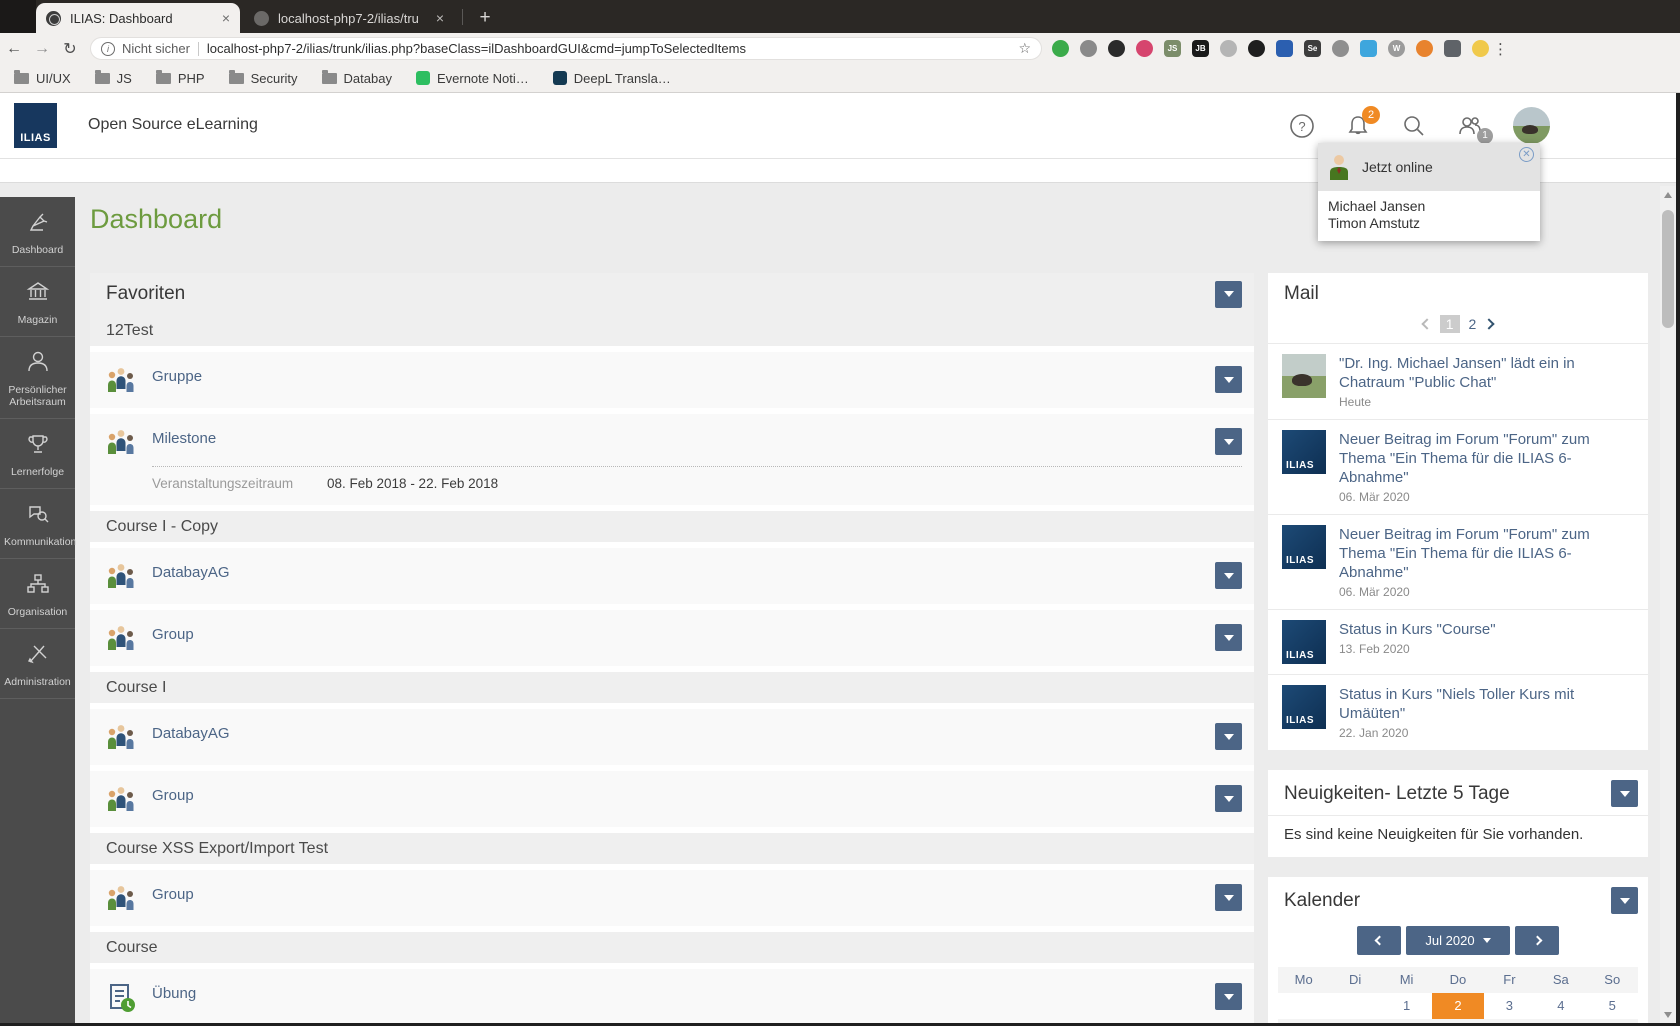  Describe the element at coordinates (1487, 629) in the screenshot. I see `mail-item-title: Status in Kurs "Course"` at that location.